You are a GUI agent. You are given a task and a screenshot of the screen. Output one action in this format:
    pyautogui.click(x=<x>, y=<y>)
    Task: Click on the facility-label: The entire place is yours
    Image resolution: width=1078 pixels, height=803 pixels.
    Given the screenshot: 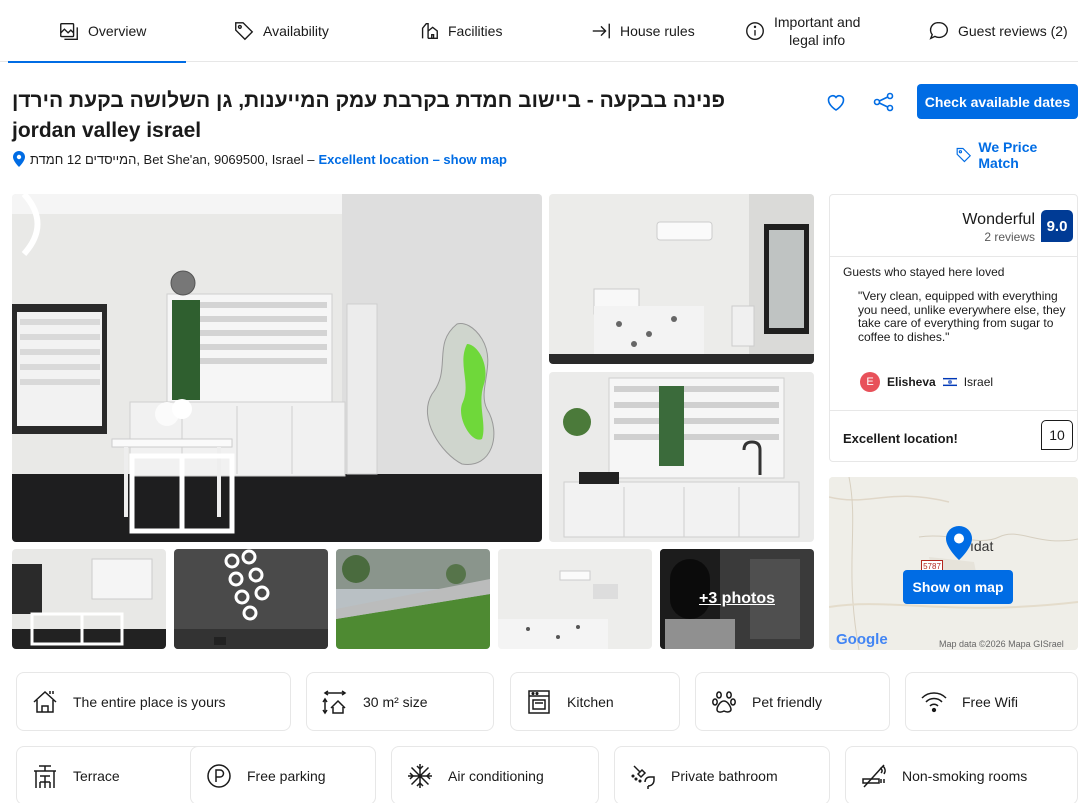 What is the action you would take?
    pyautogui.click(x=149, y=701)
    